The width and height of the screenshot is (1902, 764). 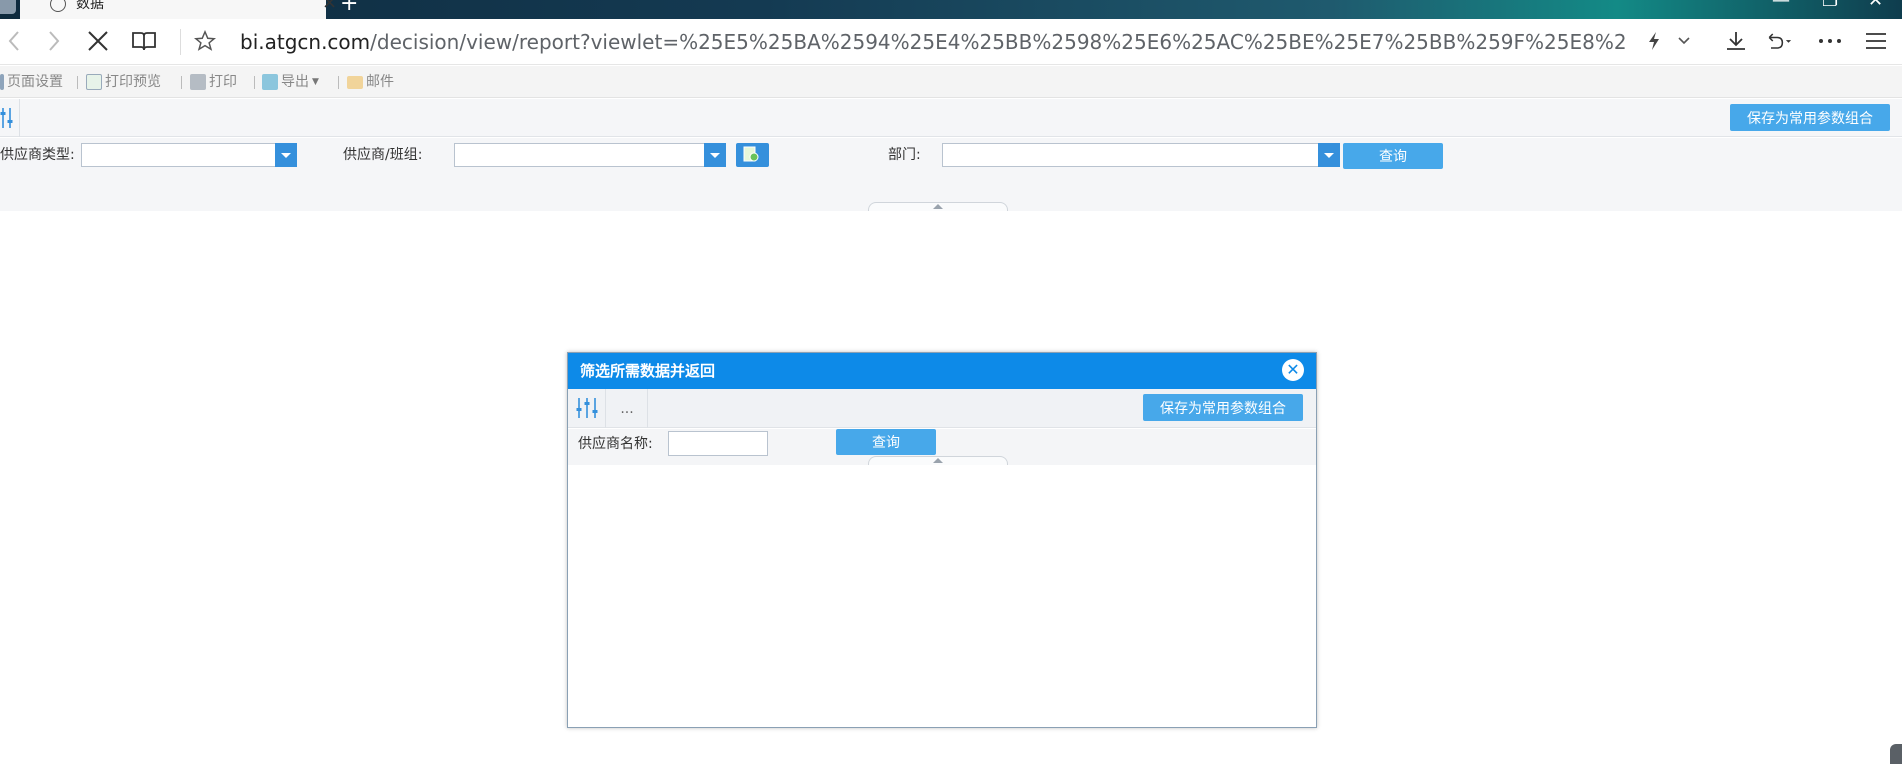 What do you see at coordinates (180, 42) in the screenshot?
I see `nav-divider` at bounding box center [180, 42].